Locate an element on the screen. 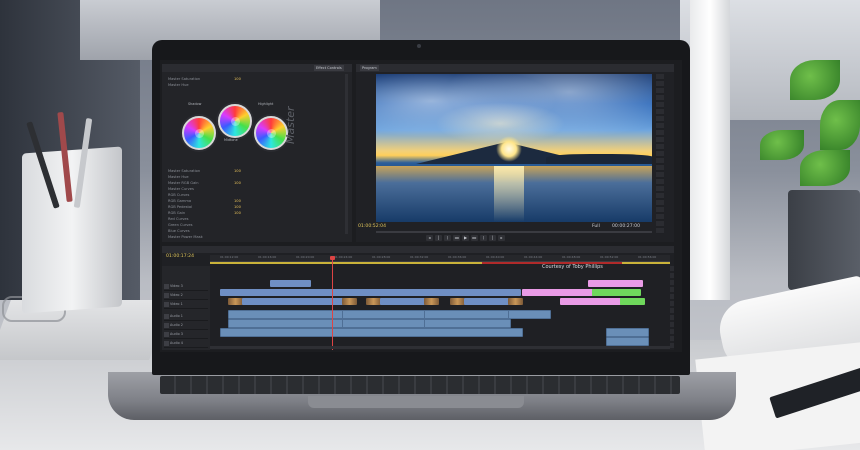 The image size is (860, 450). ruler-tick: 01:00:48:00 is located at coordinates (571, 257).